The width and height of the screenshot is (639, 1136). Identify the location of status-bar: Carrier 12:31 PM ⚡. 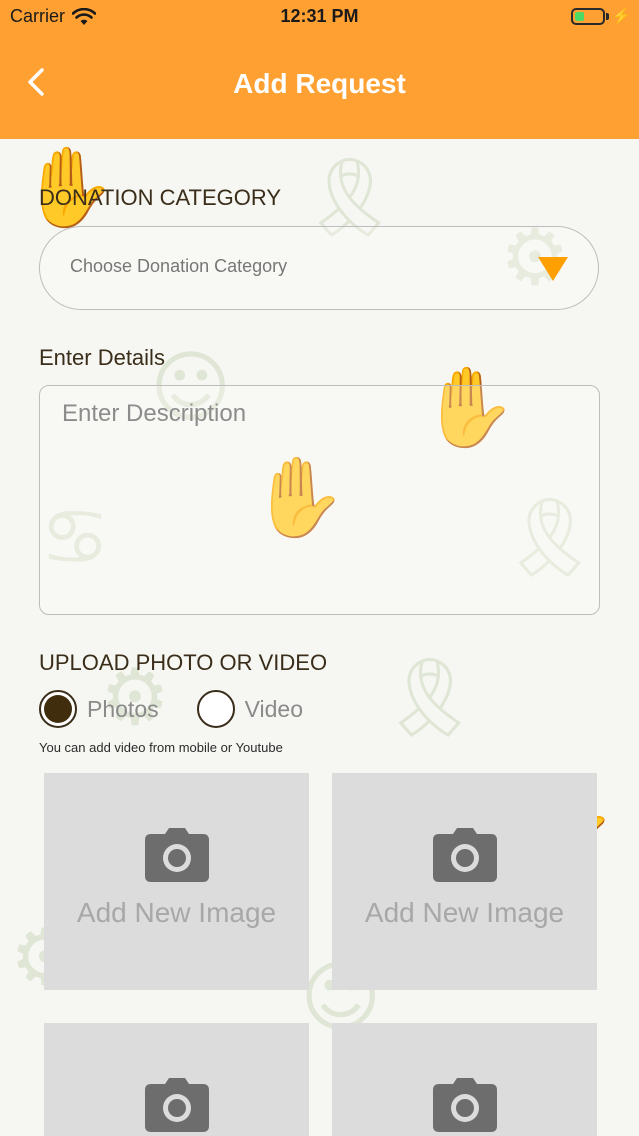
(319, 17).